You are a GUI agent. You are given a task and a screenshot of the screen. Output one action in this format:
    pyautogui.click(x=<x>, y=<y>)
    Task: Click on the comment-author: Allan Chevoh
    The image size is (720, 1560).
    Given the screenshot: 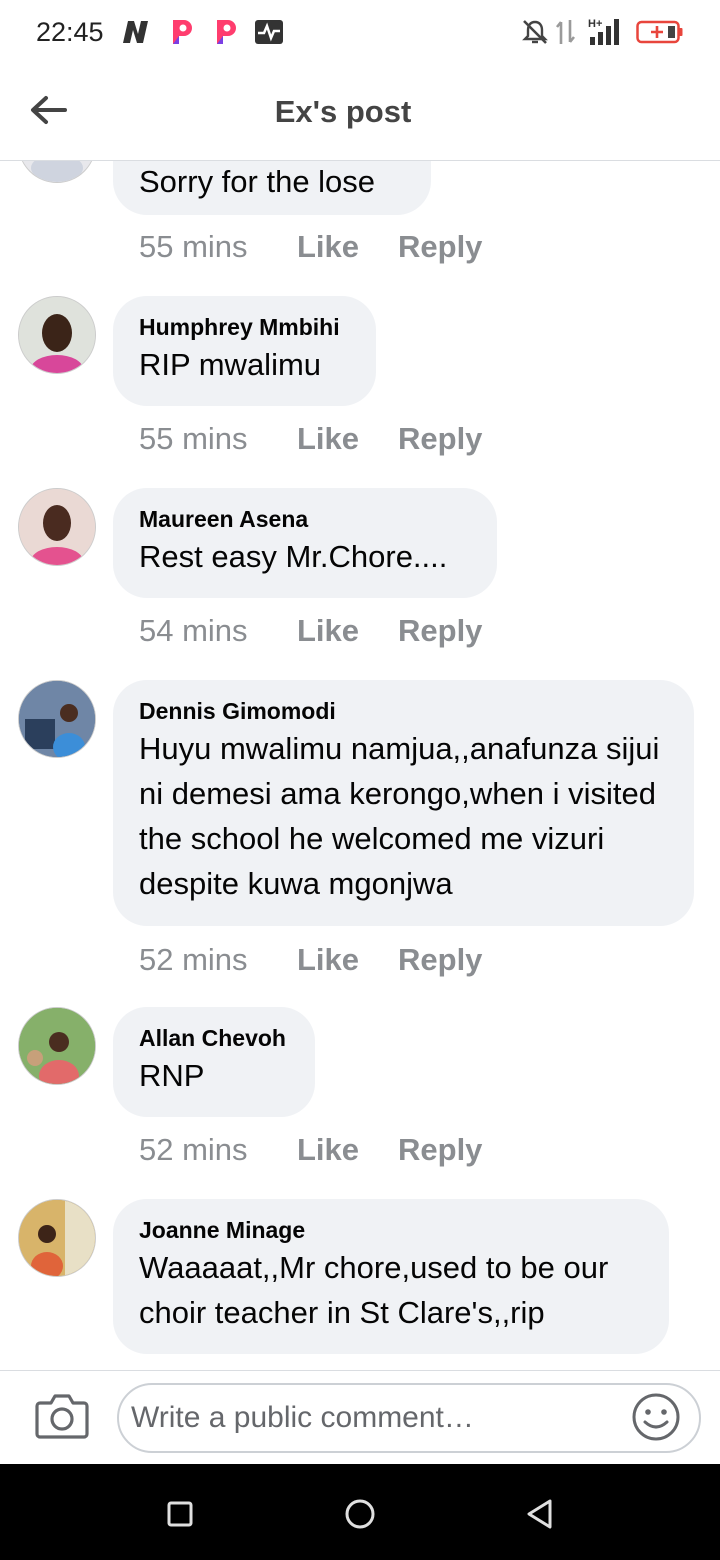 What is the action you would take?
    pyautogui.click(x=214, y=1038)
    